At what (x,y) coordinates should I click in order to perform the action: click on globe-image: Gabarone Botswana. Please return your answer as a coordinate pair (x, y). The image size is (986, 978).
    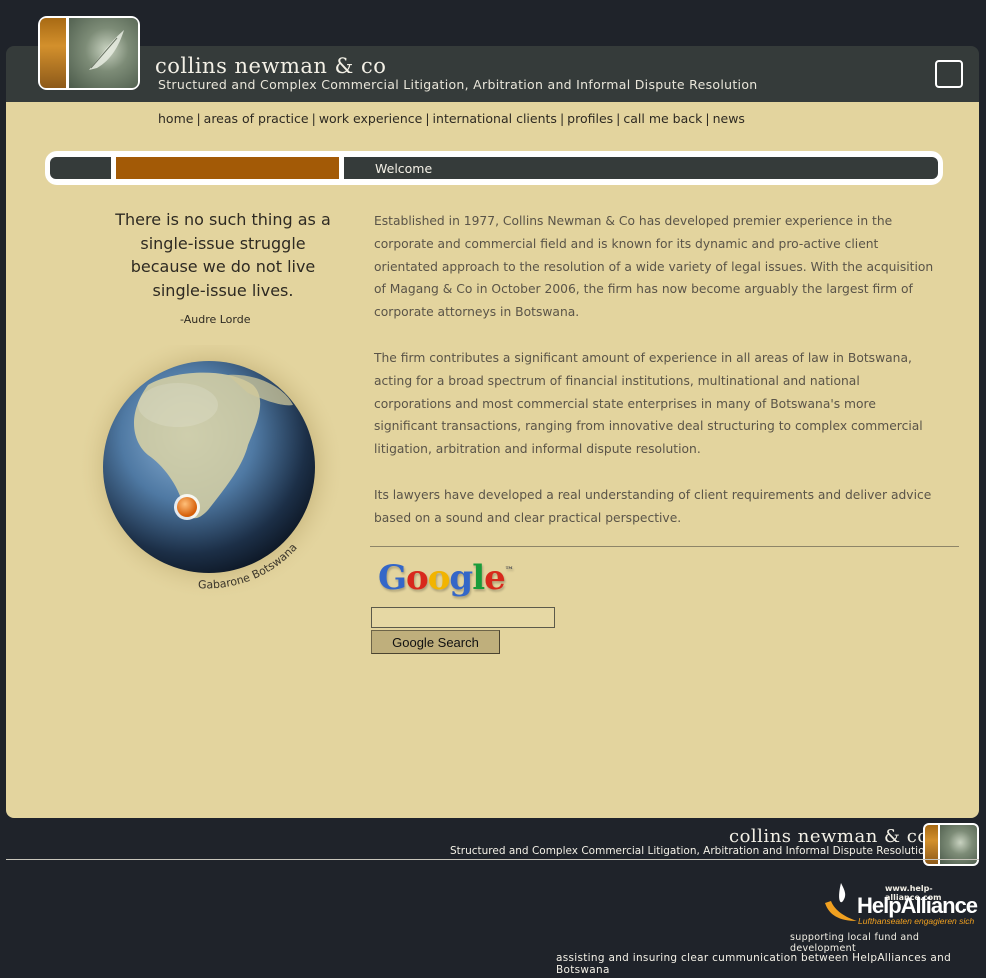
    Looking at the image, I should click on (212, 469).